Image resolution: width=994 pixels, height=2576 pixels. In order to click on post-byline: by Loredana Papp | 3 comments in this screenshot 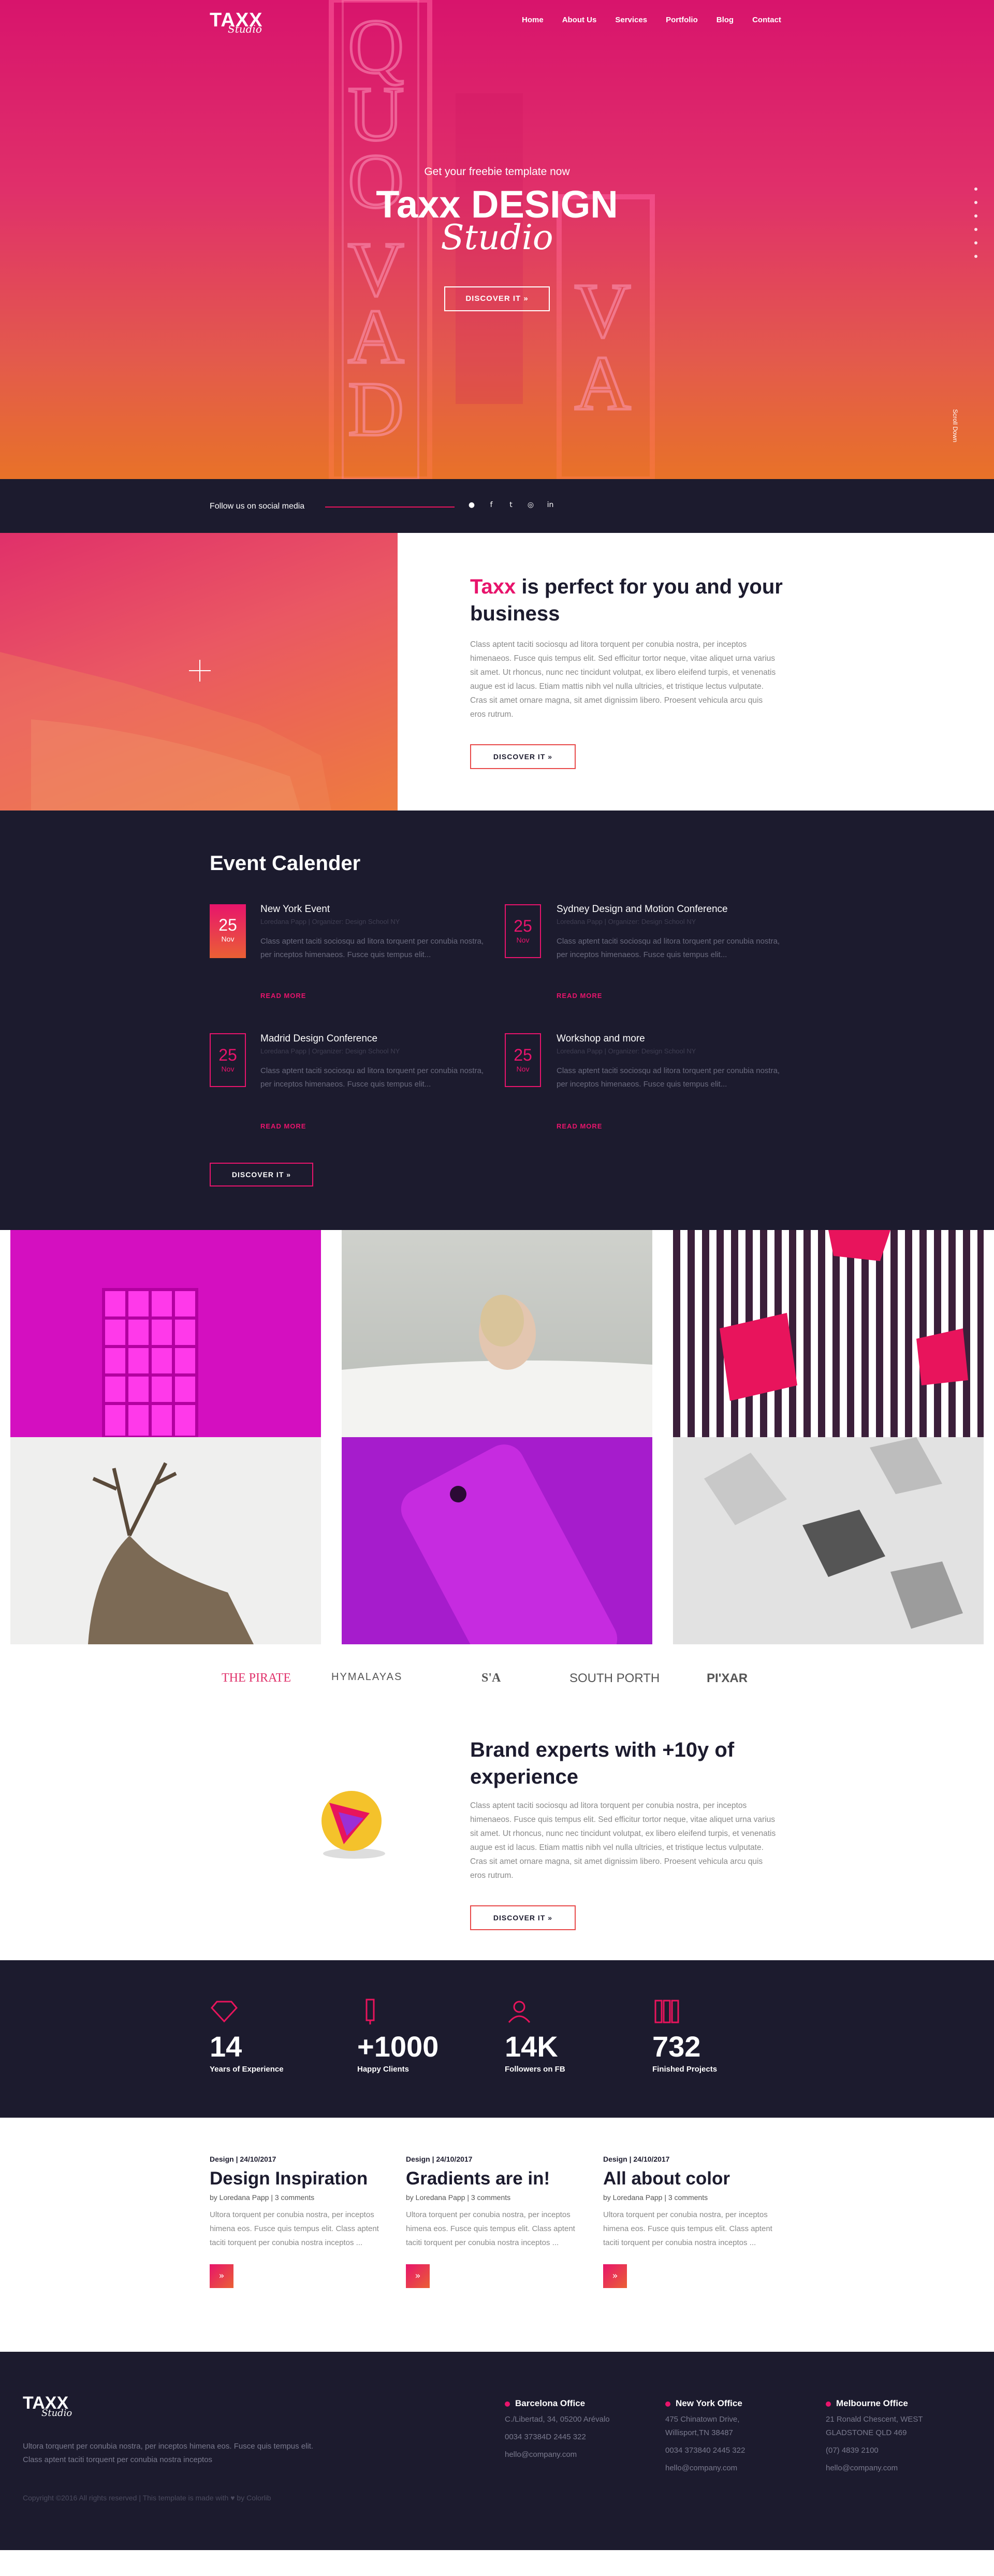, I will do `click(262, 2198)`.